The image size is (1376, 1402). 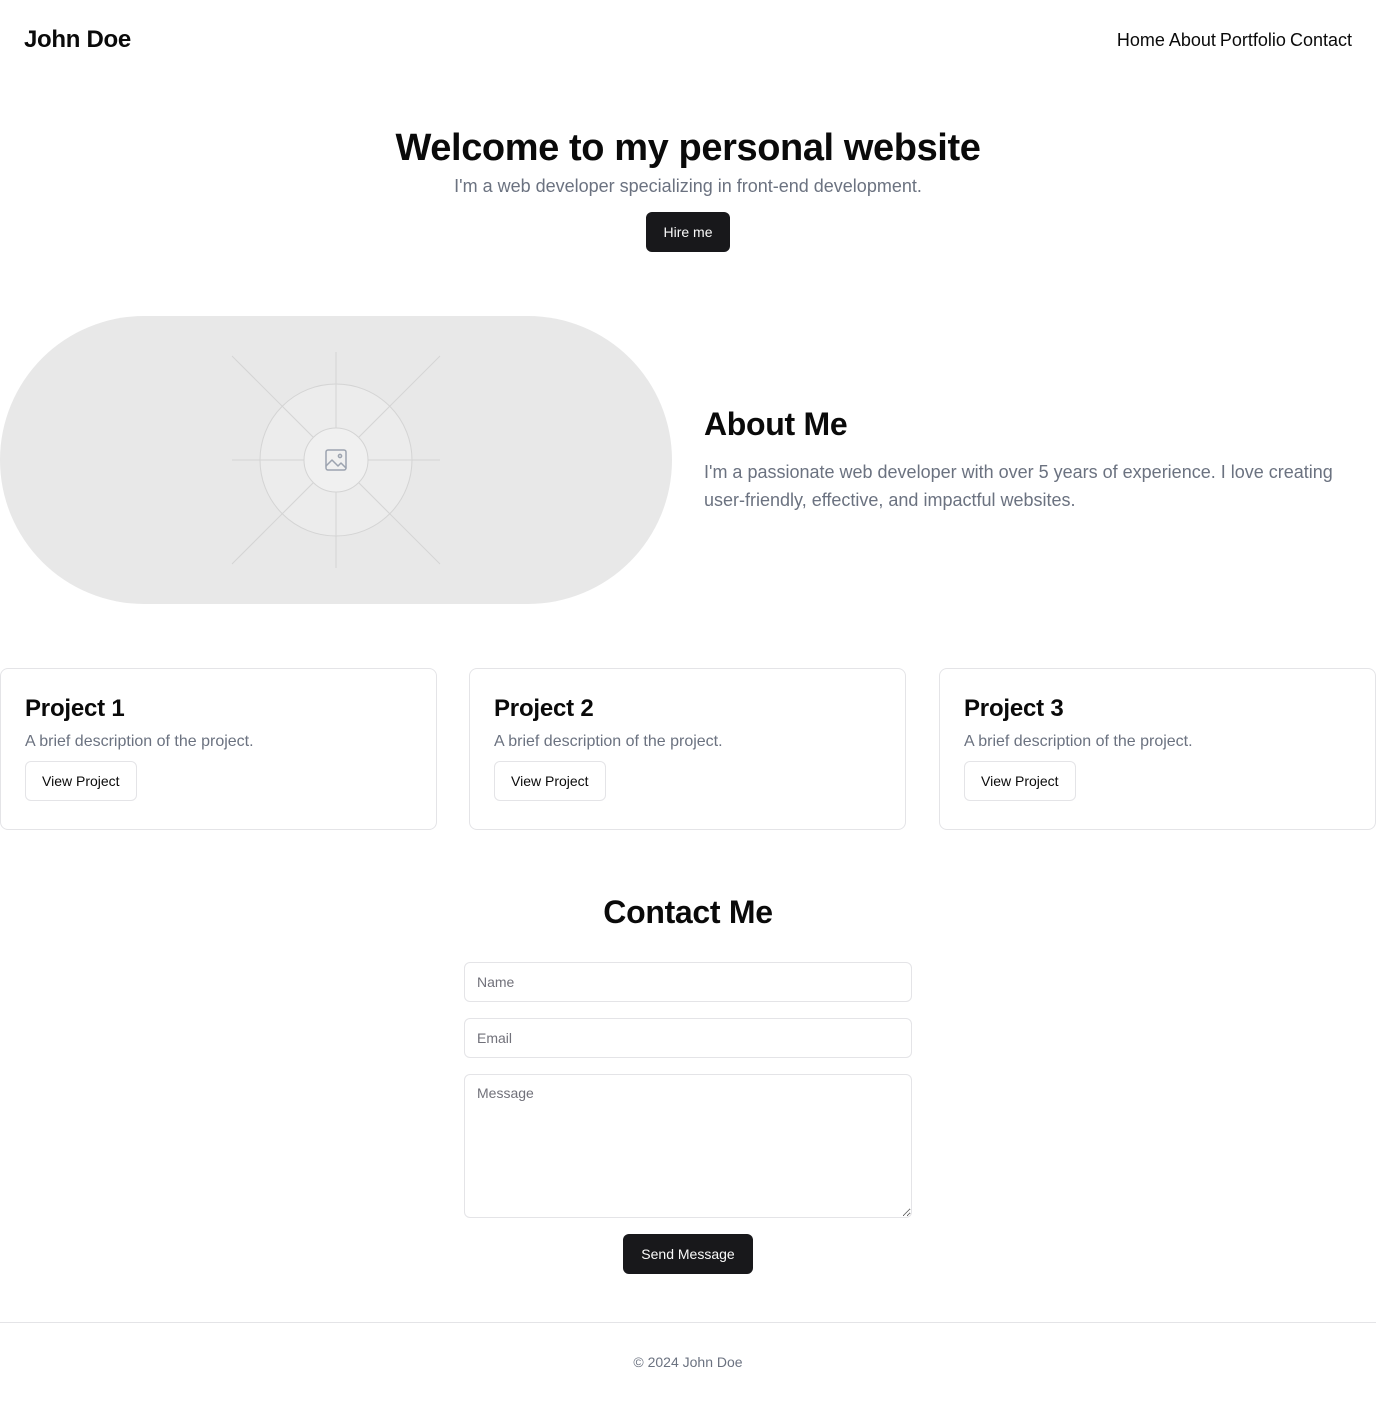 I want to click on contact-title: Contact Me, so click(x=688, y=912).